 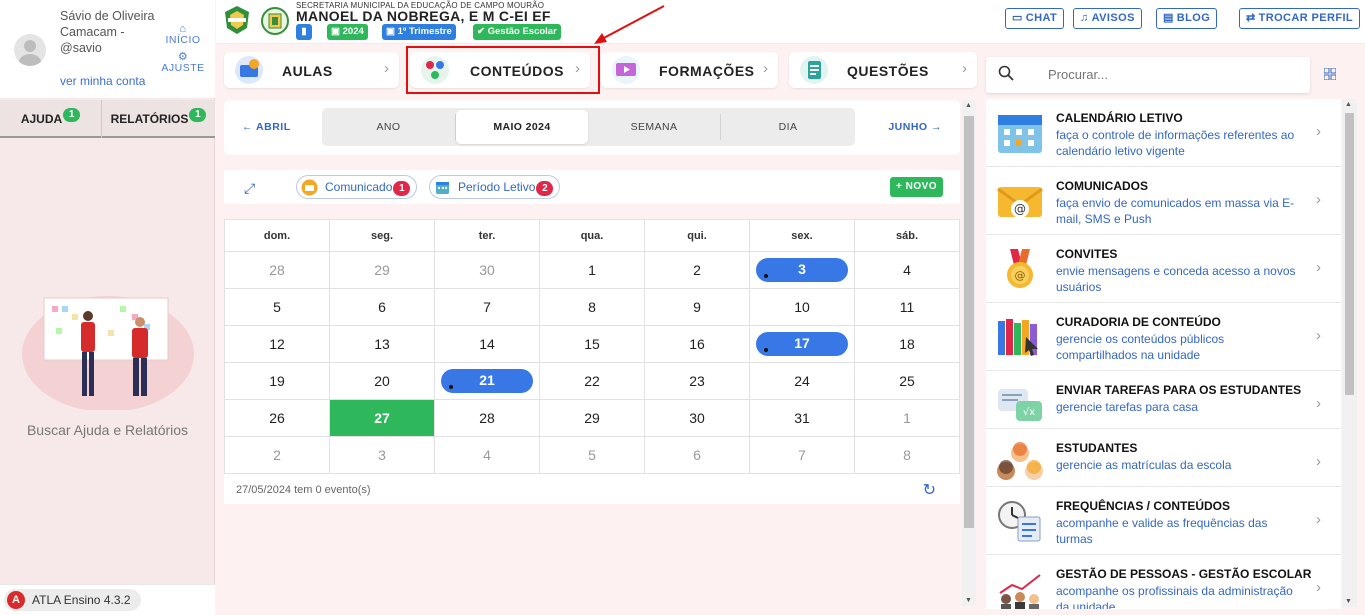 What do you see at coordinates (522, 127) in the screenshot?
I see `view-month: MAIO 2024` at bounding box center [522, 127].